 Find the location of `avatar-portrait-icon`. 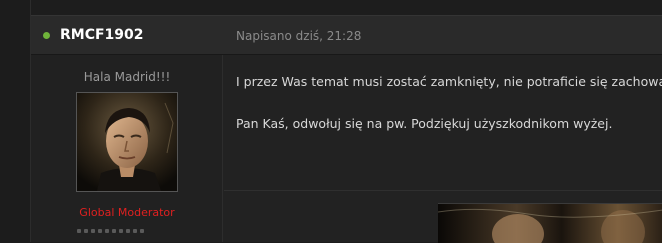

avatar-portrait-icon is located at coordinates (127, 142).